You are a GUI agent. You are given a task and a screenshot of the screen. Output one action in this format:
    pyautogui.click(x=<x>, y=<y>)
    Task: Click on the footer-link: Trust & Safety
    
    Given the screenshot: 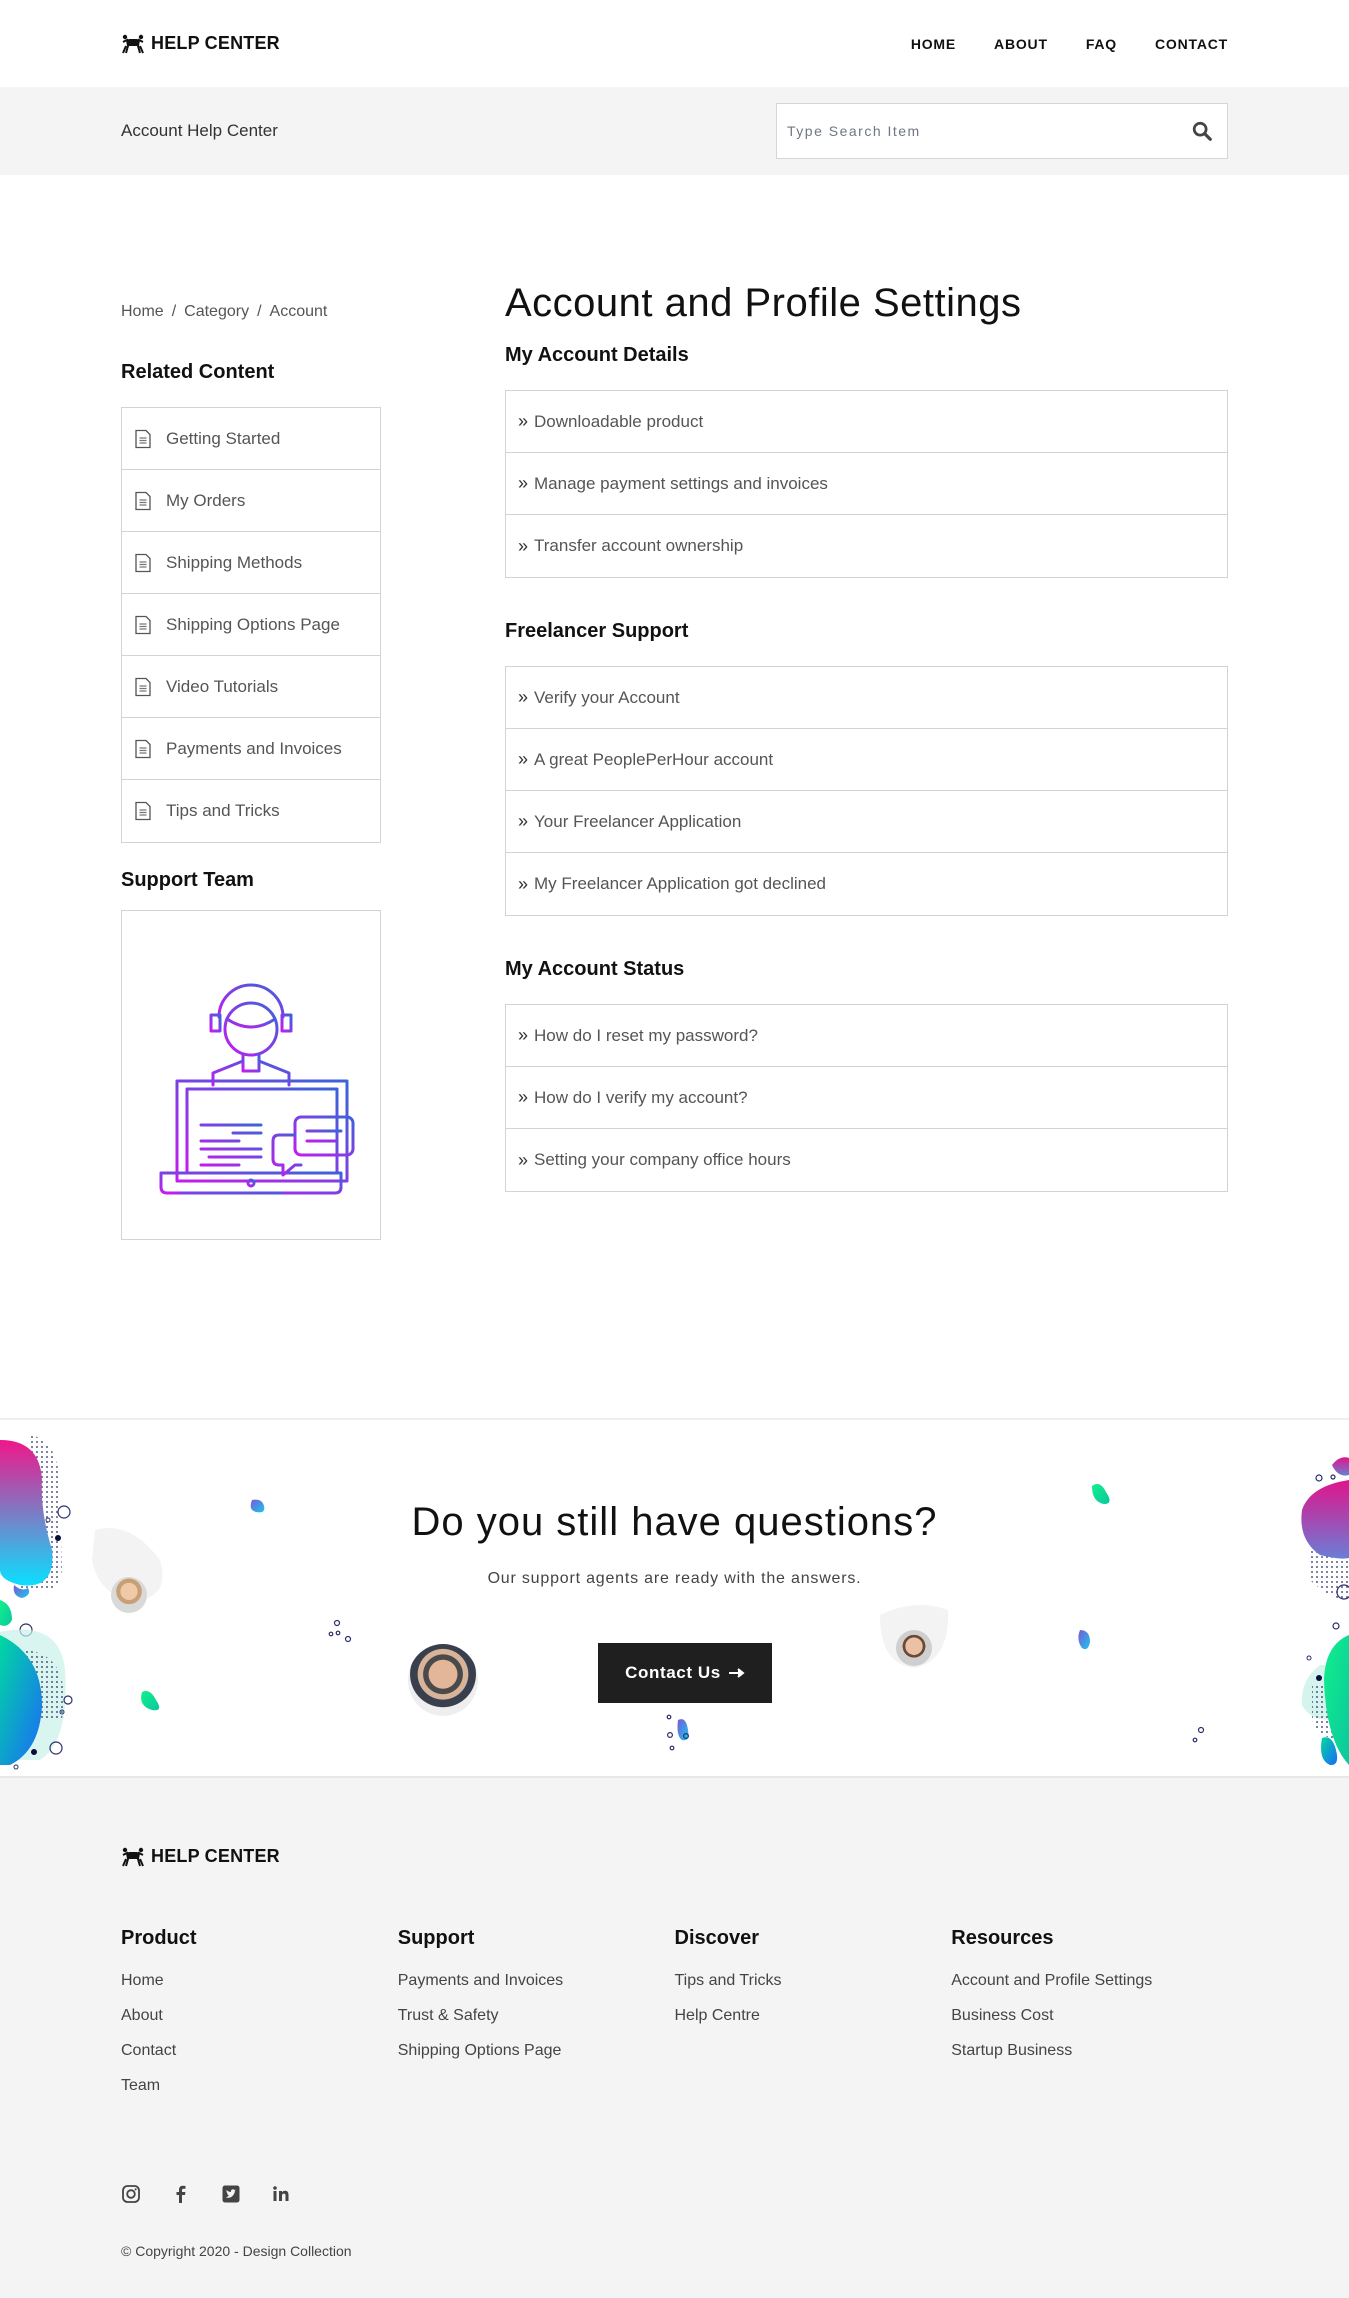 What is the action you would take?
    pyautogui.click(x=536, y=2016)
    